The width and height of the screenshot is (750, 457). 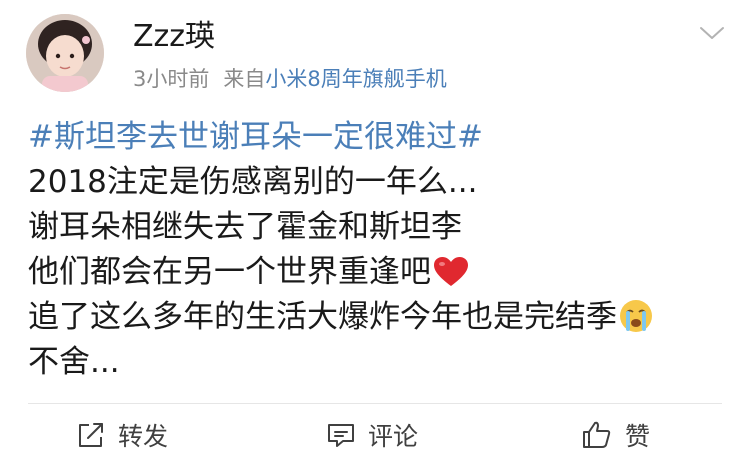 I want to click on source-prefix: 来自, so click(x=244, y=79).